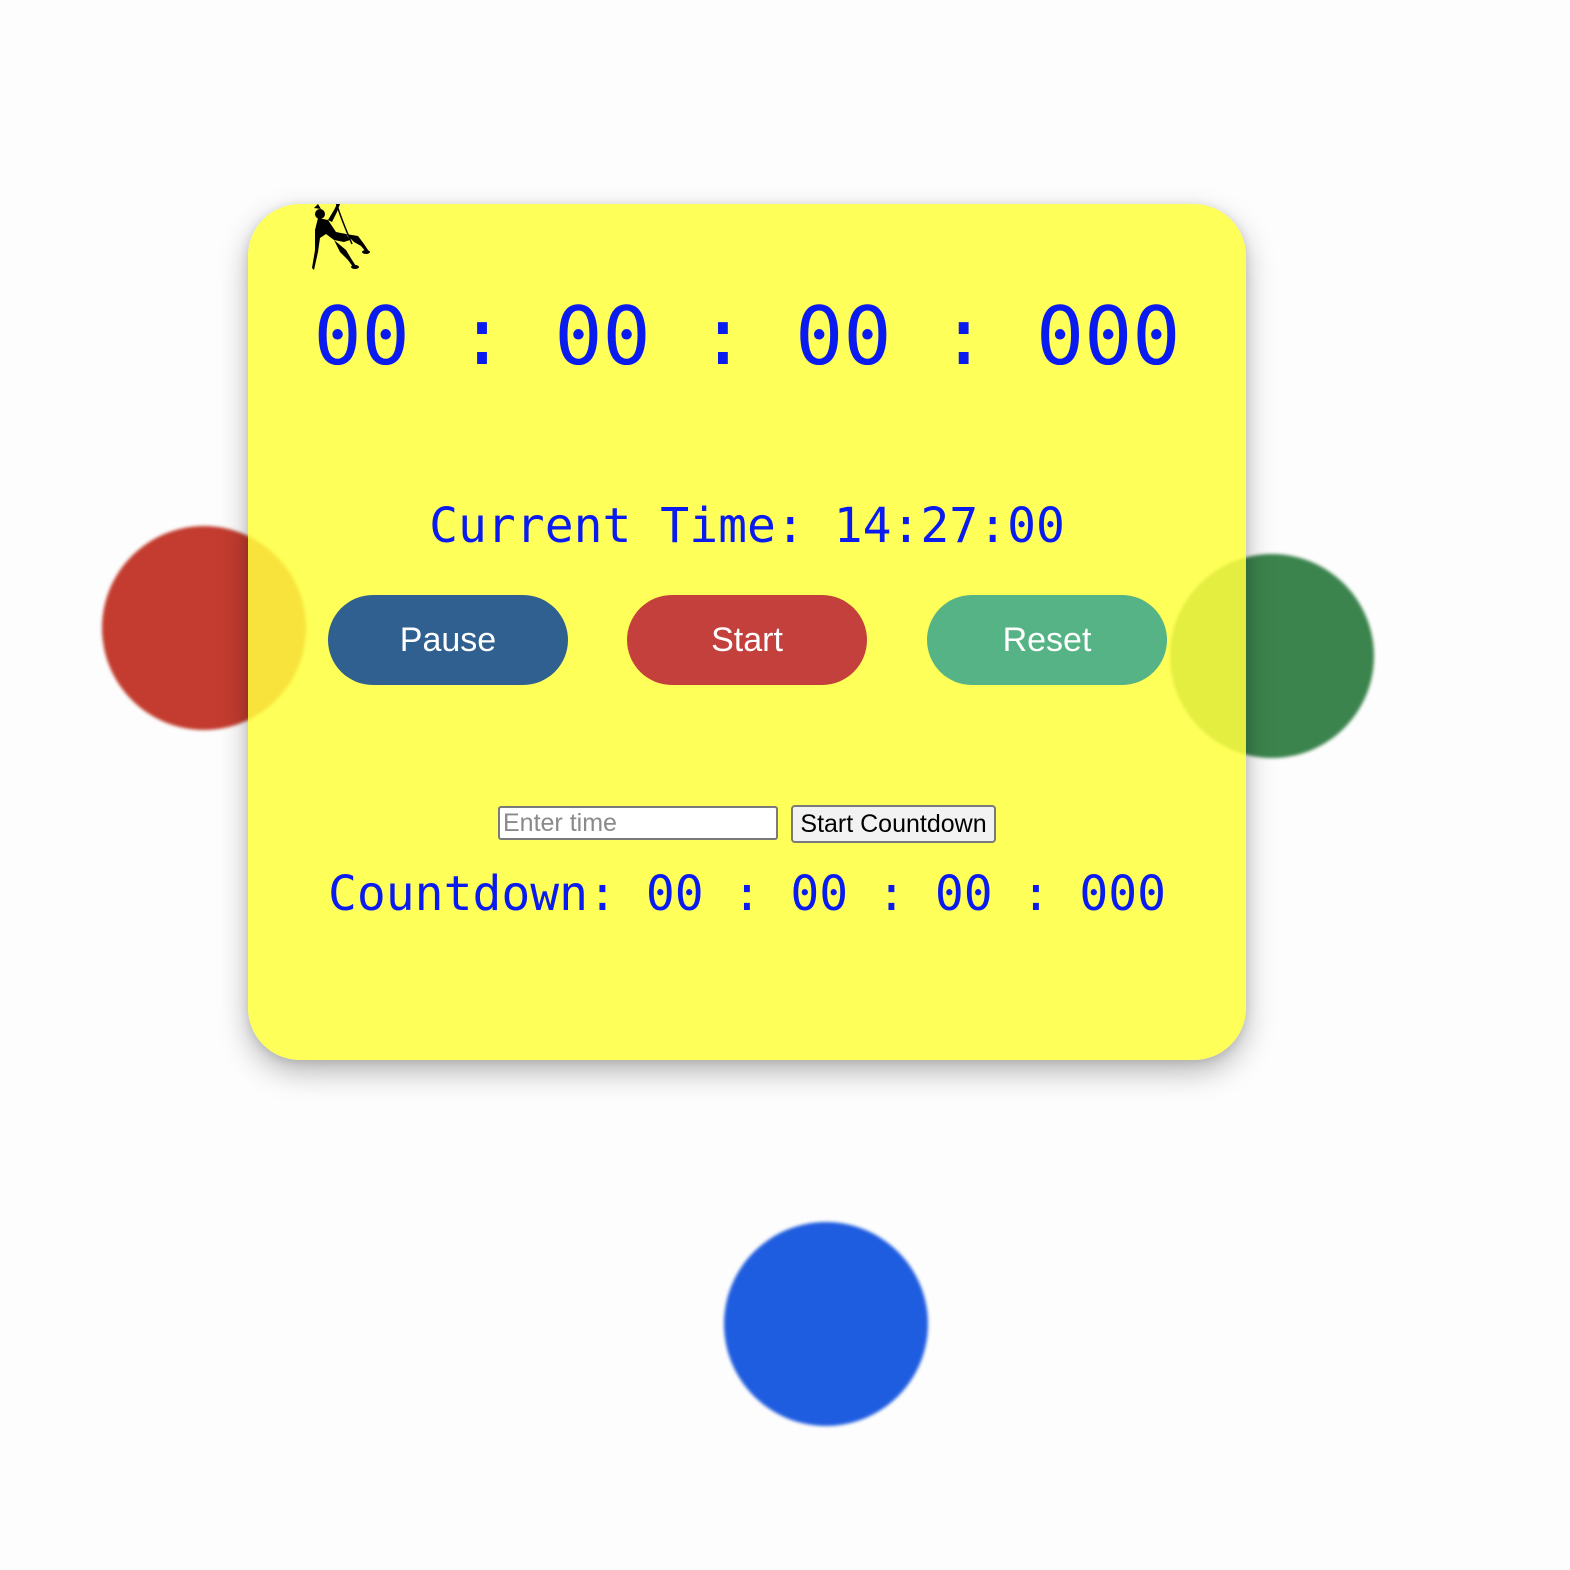 This screenshot has height=1570, width=1570. I want to click on stopwatch-display: 00 : 00 : 00 : 000, so click(747, 336).